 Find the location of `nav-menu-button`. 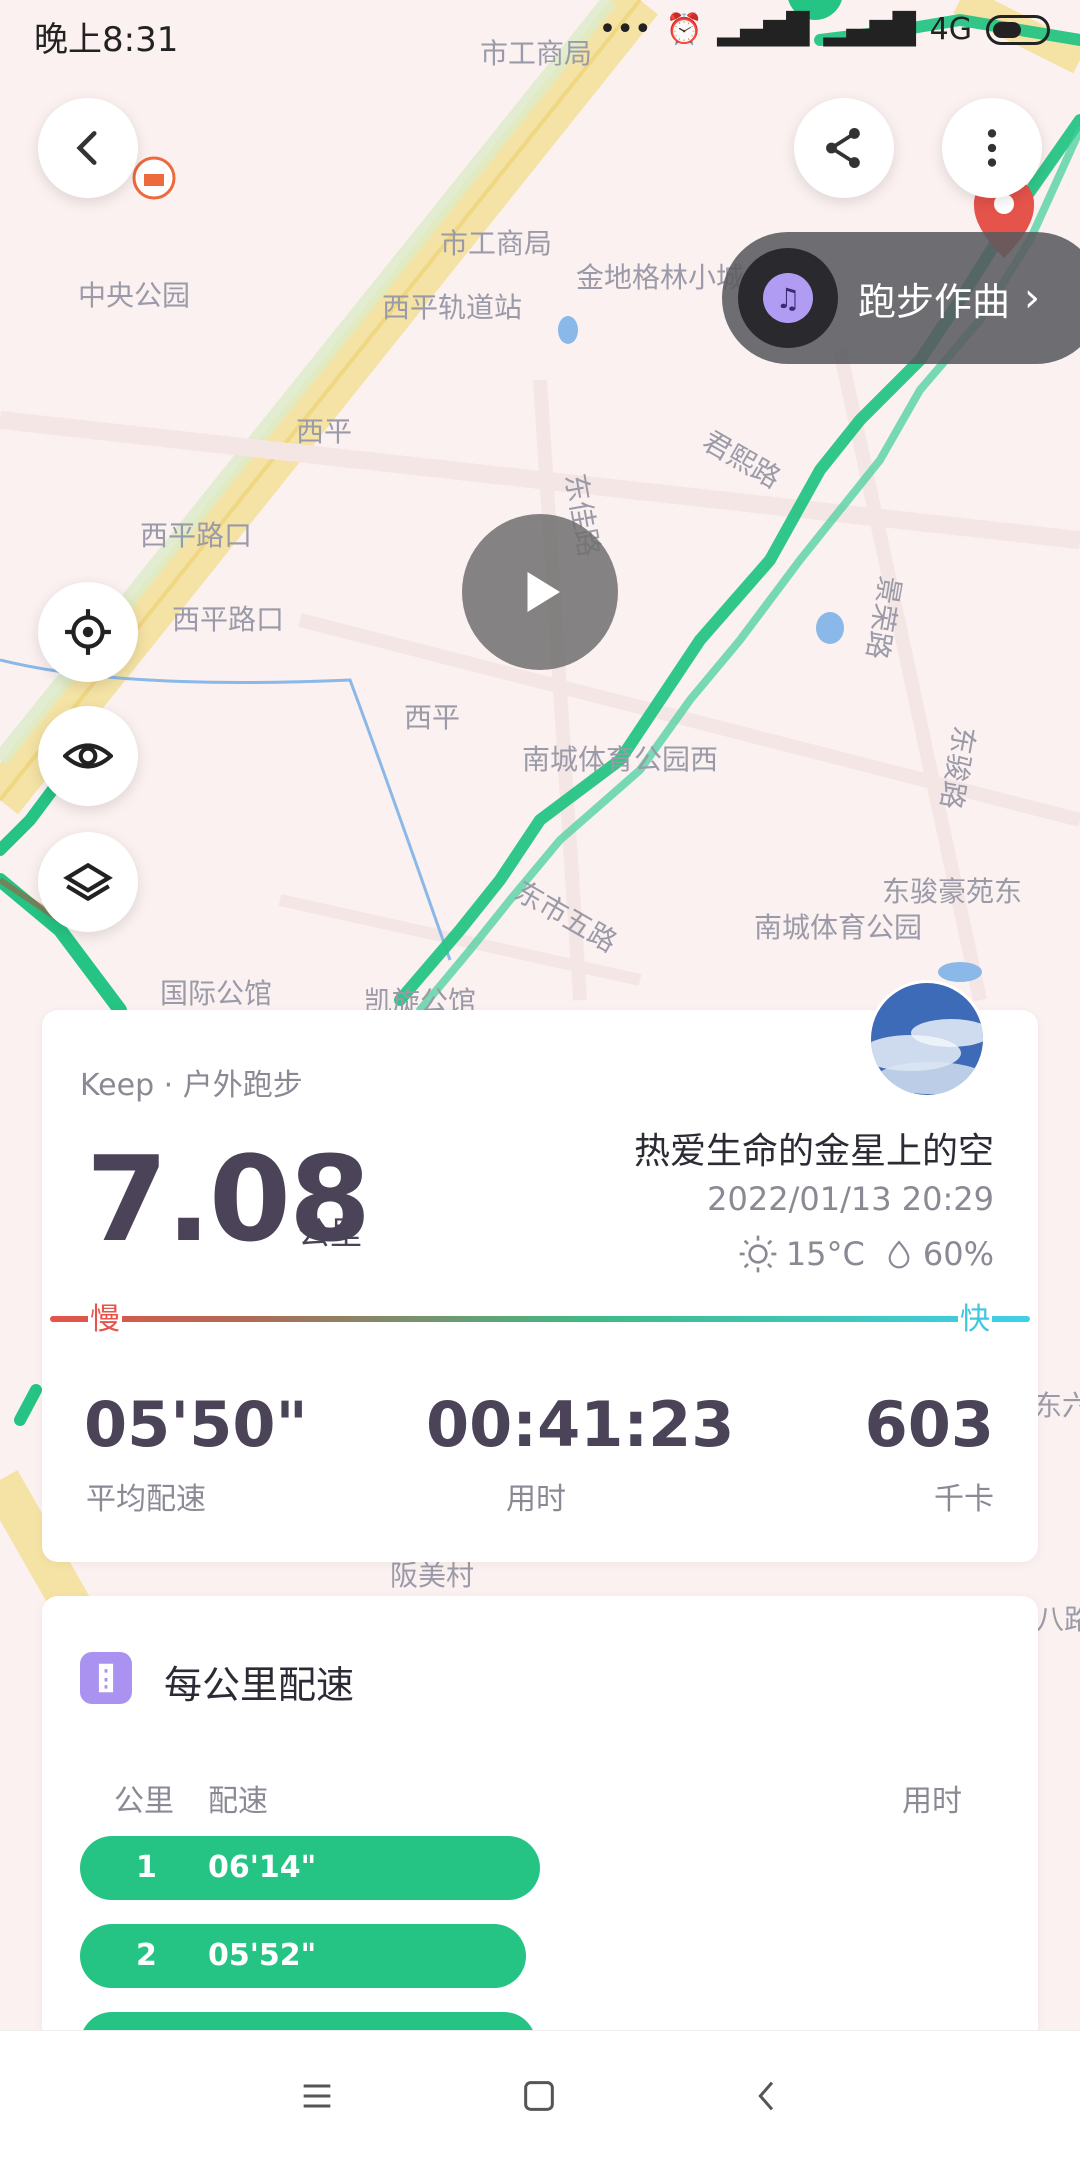

nav-menu-button is located at coordinates (317, 2096).